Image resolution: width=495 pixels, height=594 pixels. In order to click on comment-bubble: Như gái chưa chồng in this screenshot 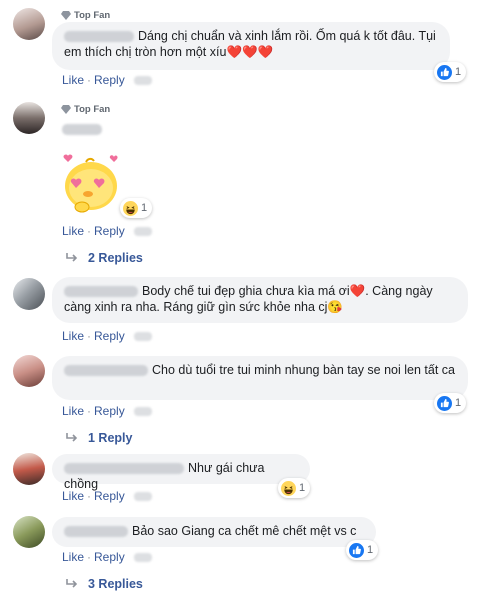, I will do `click(181, 472)`.